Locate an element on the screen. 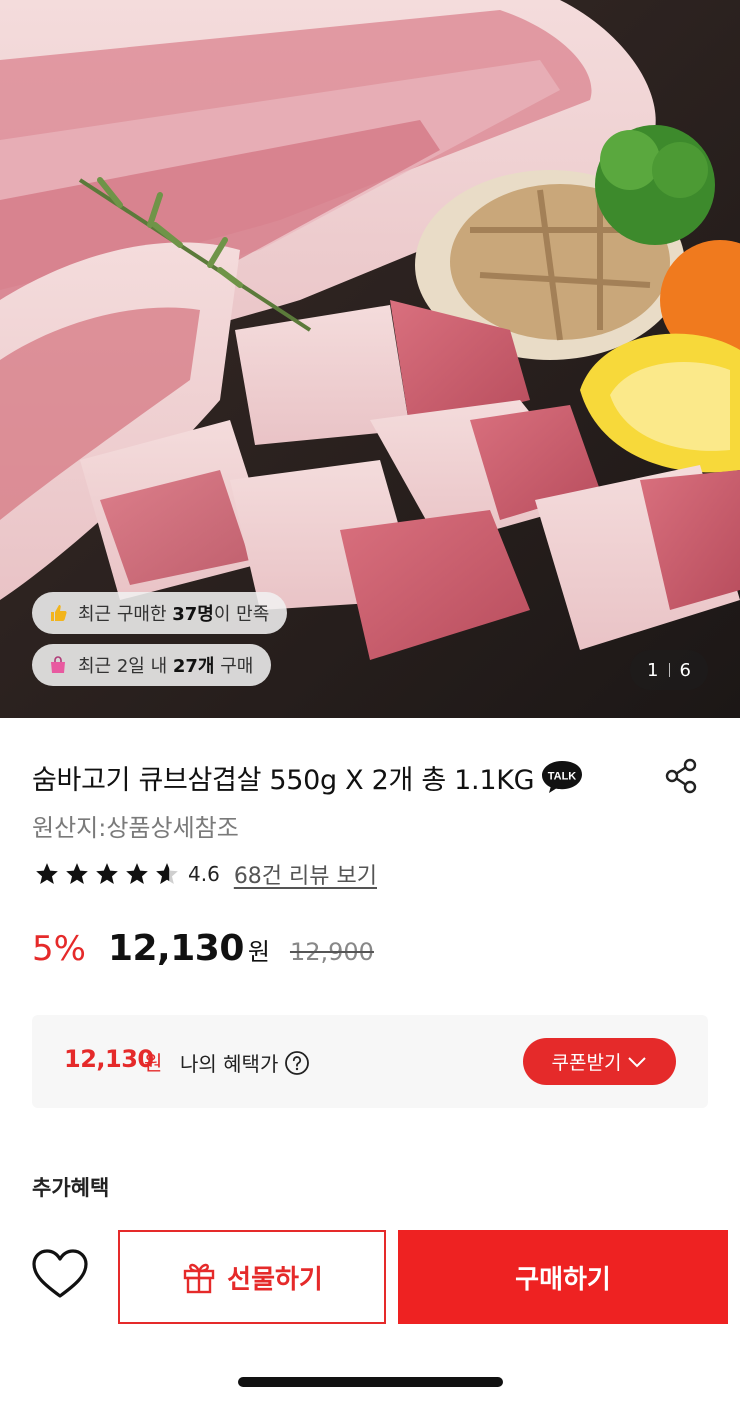 The image size is (740, 1403). pager-divider is located at coordinates (669, 670).